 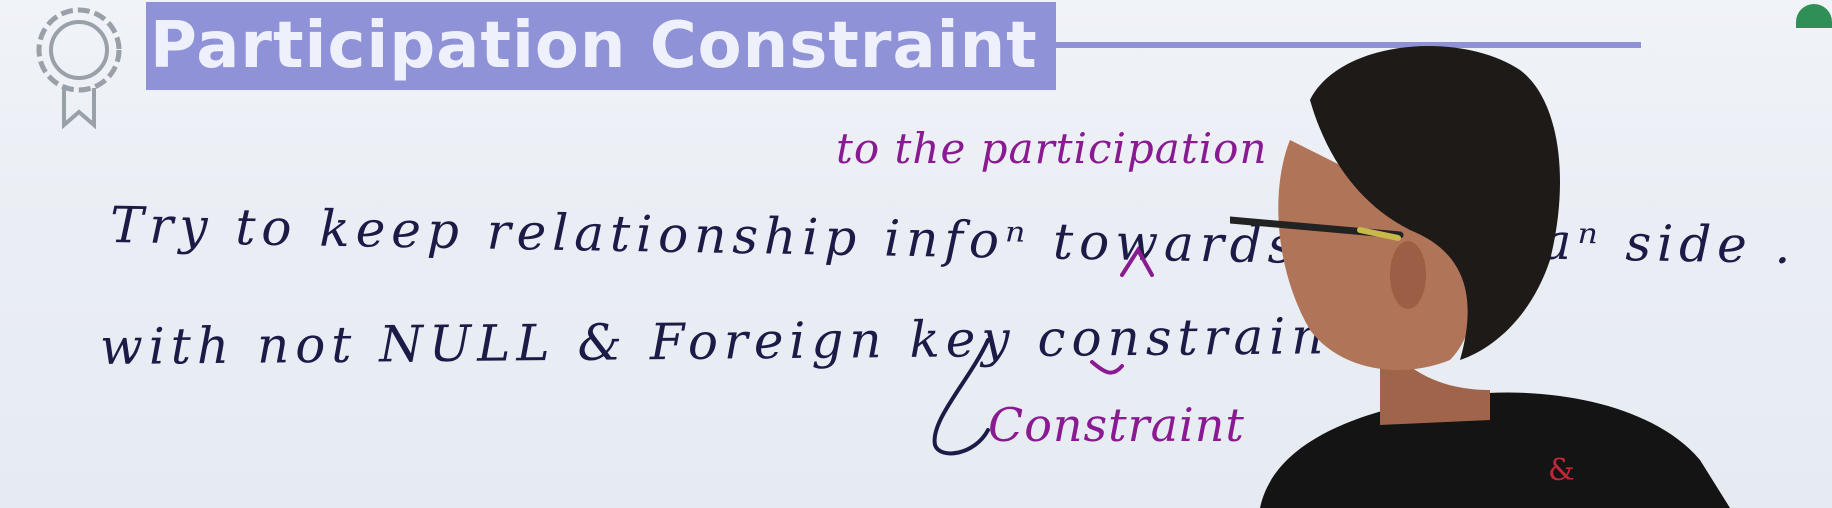 I want to click on ink-hook-stroke, so click(x=961, y=397).